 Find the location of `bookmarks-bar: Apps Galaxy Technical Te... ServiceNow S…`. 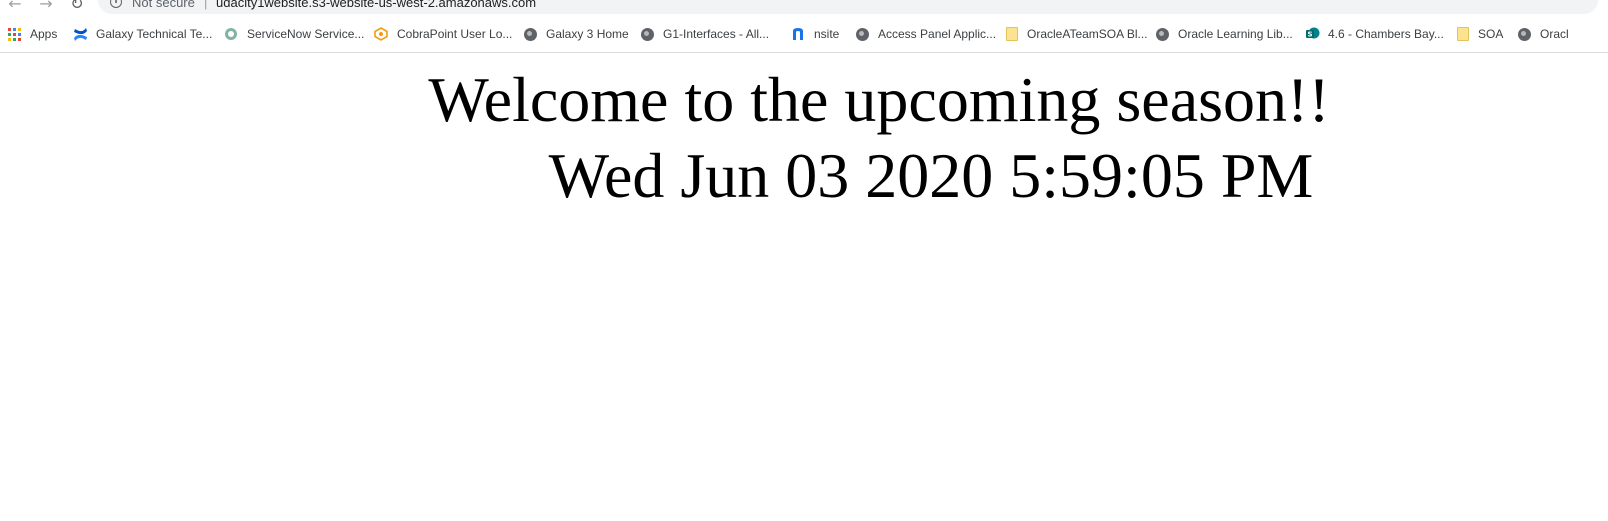

bookmarks-bar: Apps Galaxy Technical Te... ServiceNow S… is located at coordinates (804, 34).